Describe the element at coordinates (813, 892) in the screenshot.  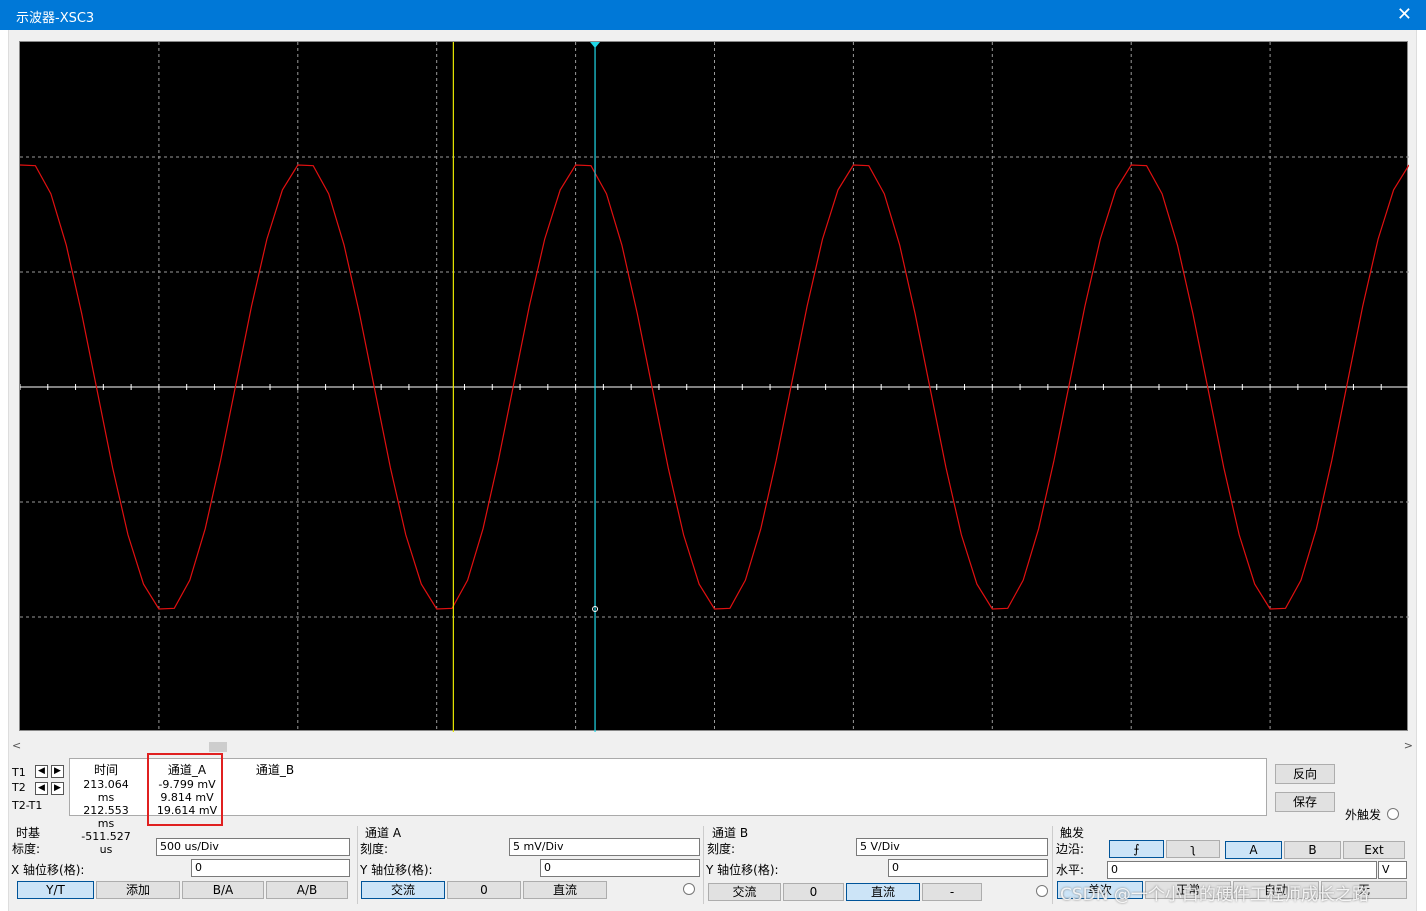
I see `channel-b-zero-button: 0` at that location.